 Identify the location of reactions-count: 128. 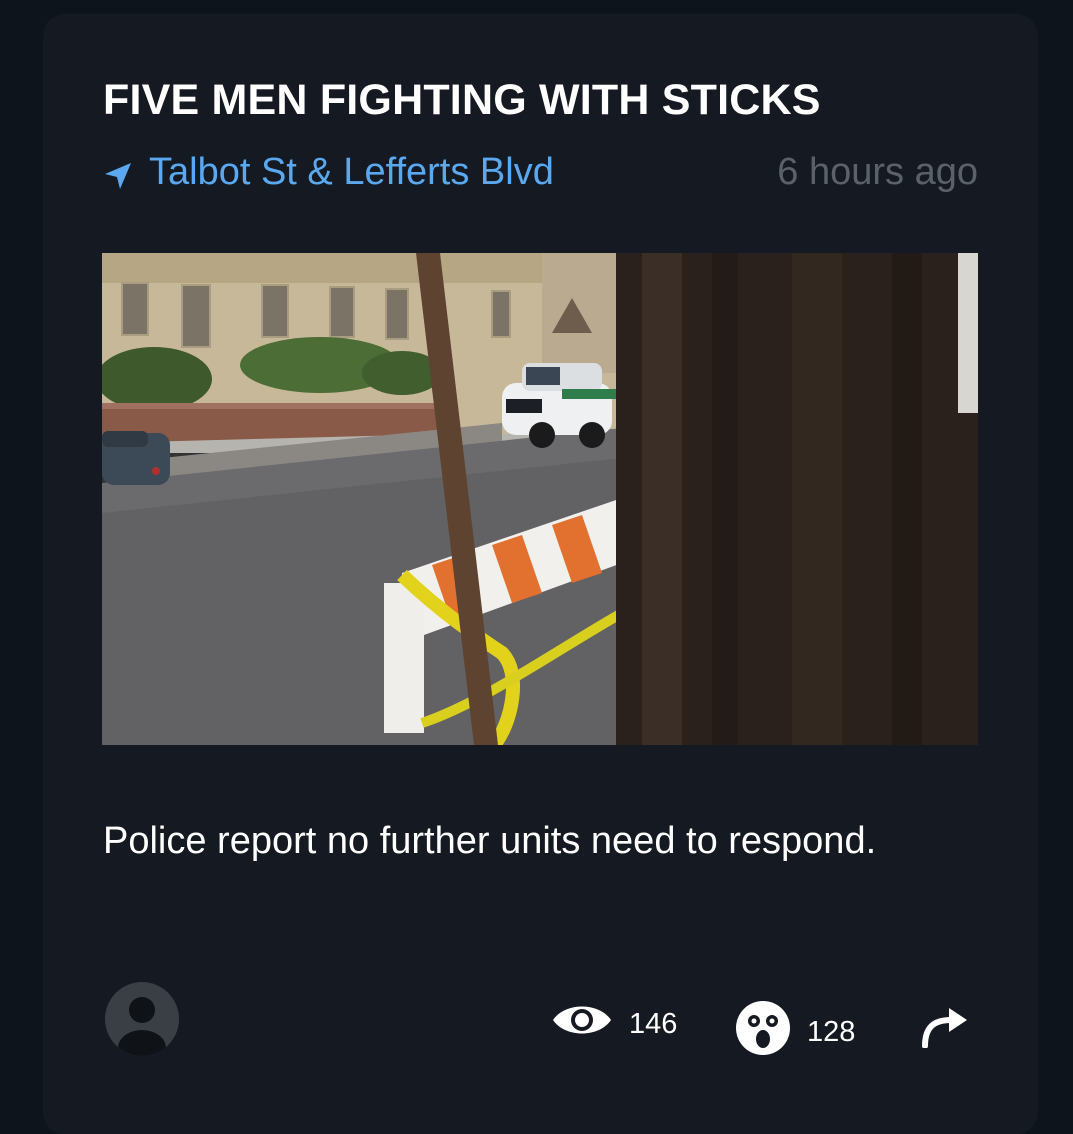
(831, 1031).